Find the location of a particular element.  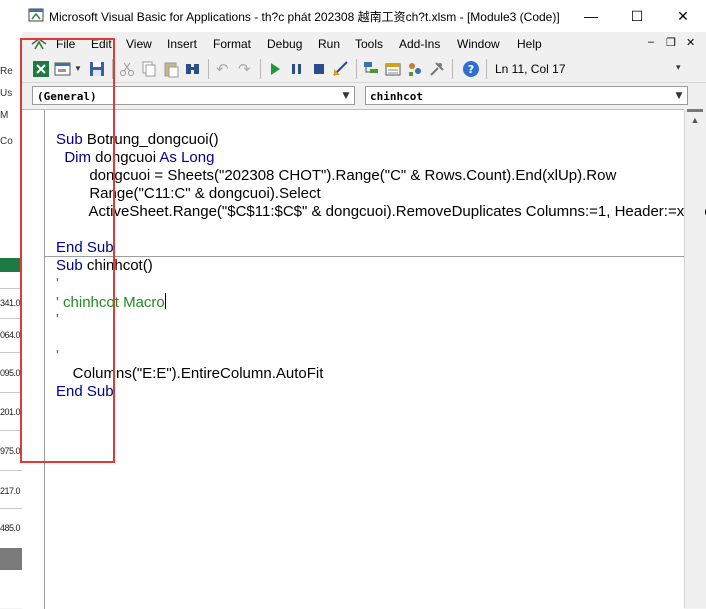

menu-help: Help is located at coordinates (529, 44).